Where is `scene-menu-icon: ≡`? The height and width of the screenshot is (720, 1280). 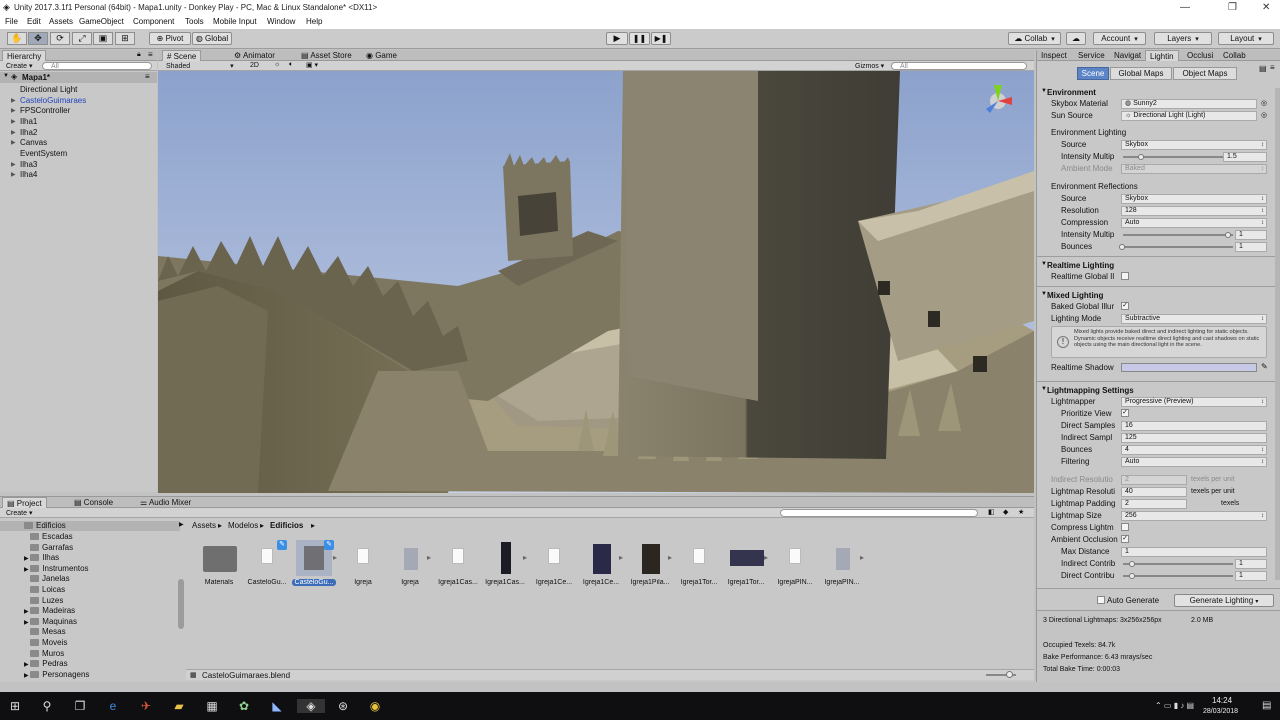
scene-menu-icon: ≡ is located at coordinates (147, 76).